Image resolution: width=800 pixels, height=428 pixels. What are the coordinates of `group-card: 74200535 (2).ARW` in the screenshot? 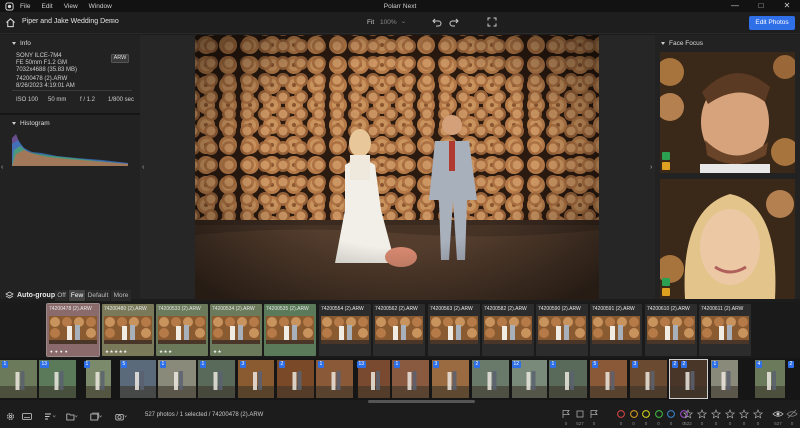 It's located at (290, 330).